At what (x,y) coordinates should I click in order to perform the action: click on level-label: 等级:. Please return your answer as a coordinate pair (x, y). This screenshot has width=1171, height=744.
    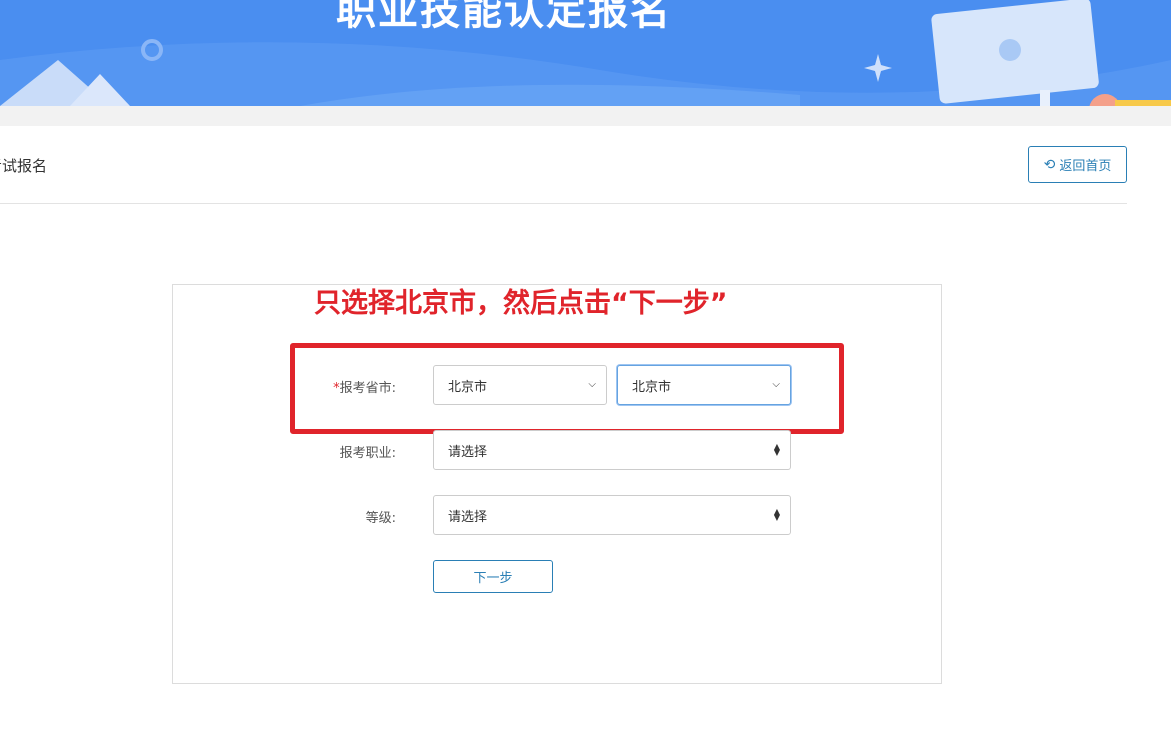
    Looking at the image, I should click on (380, 518).